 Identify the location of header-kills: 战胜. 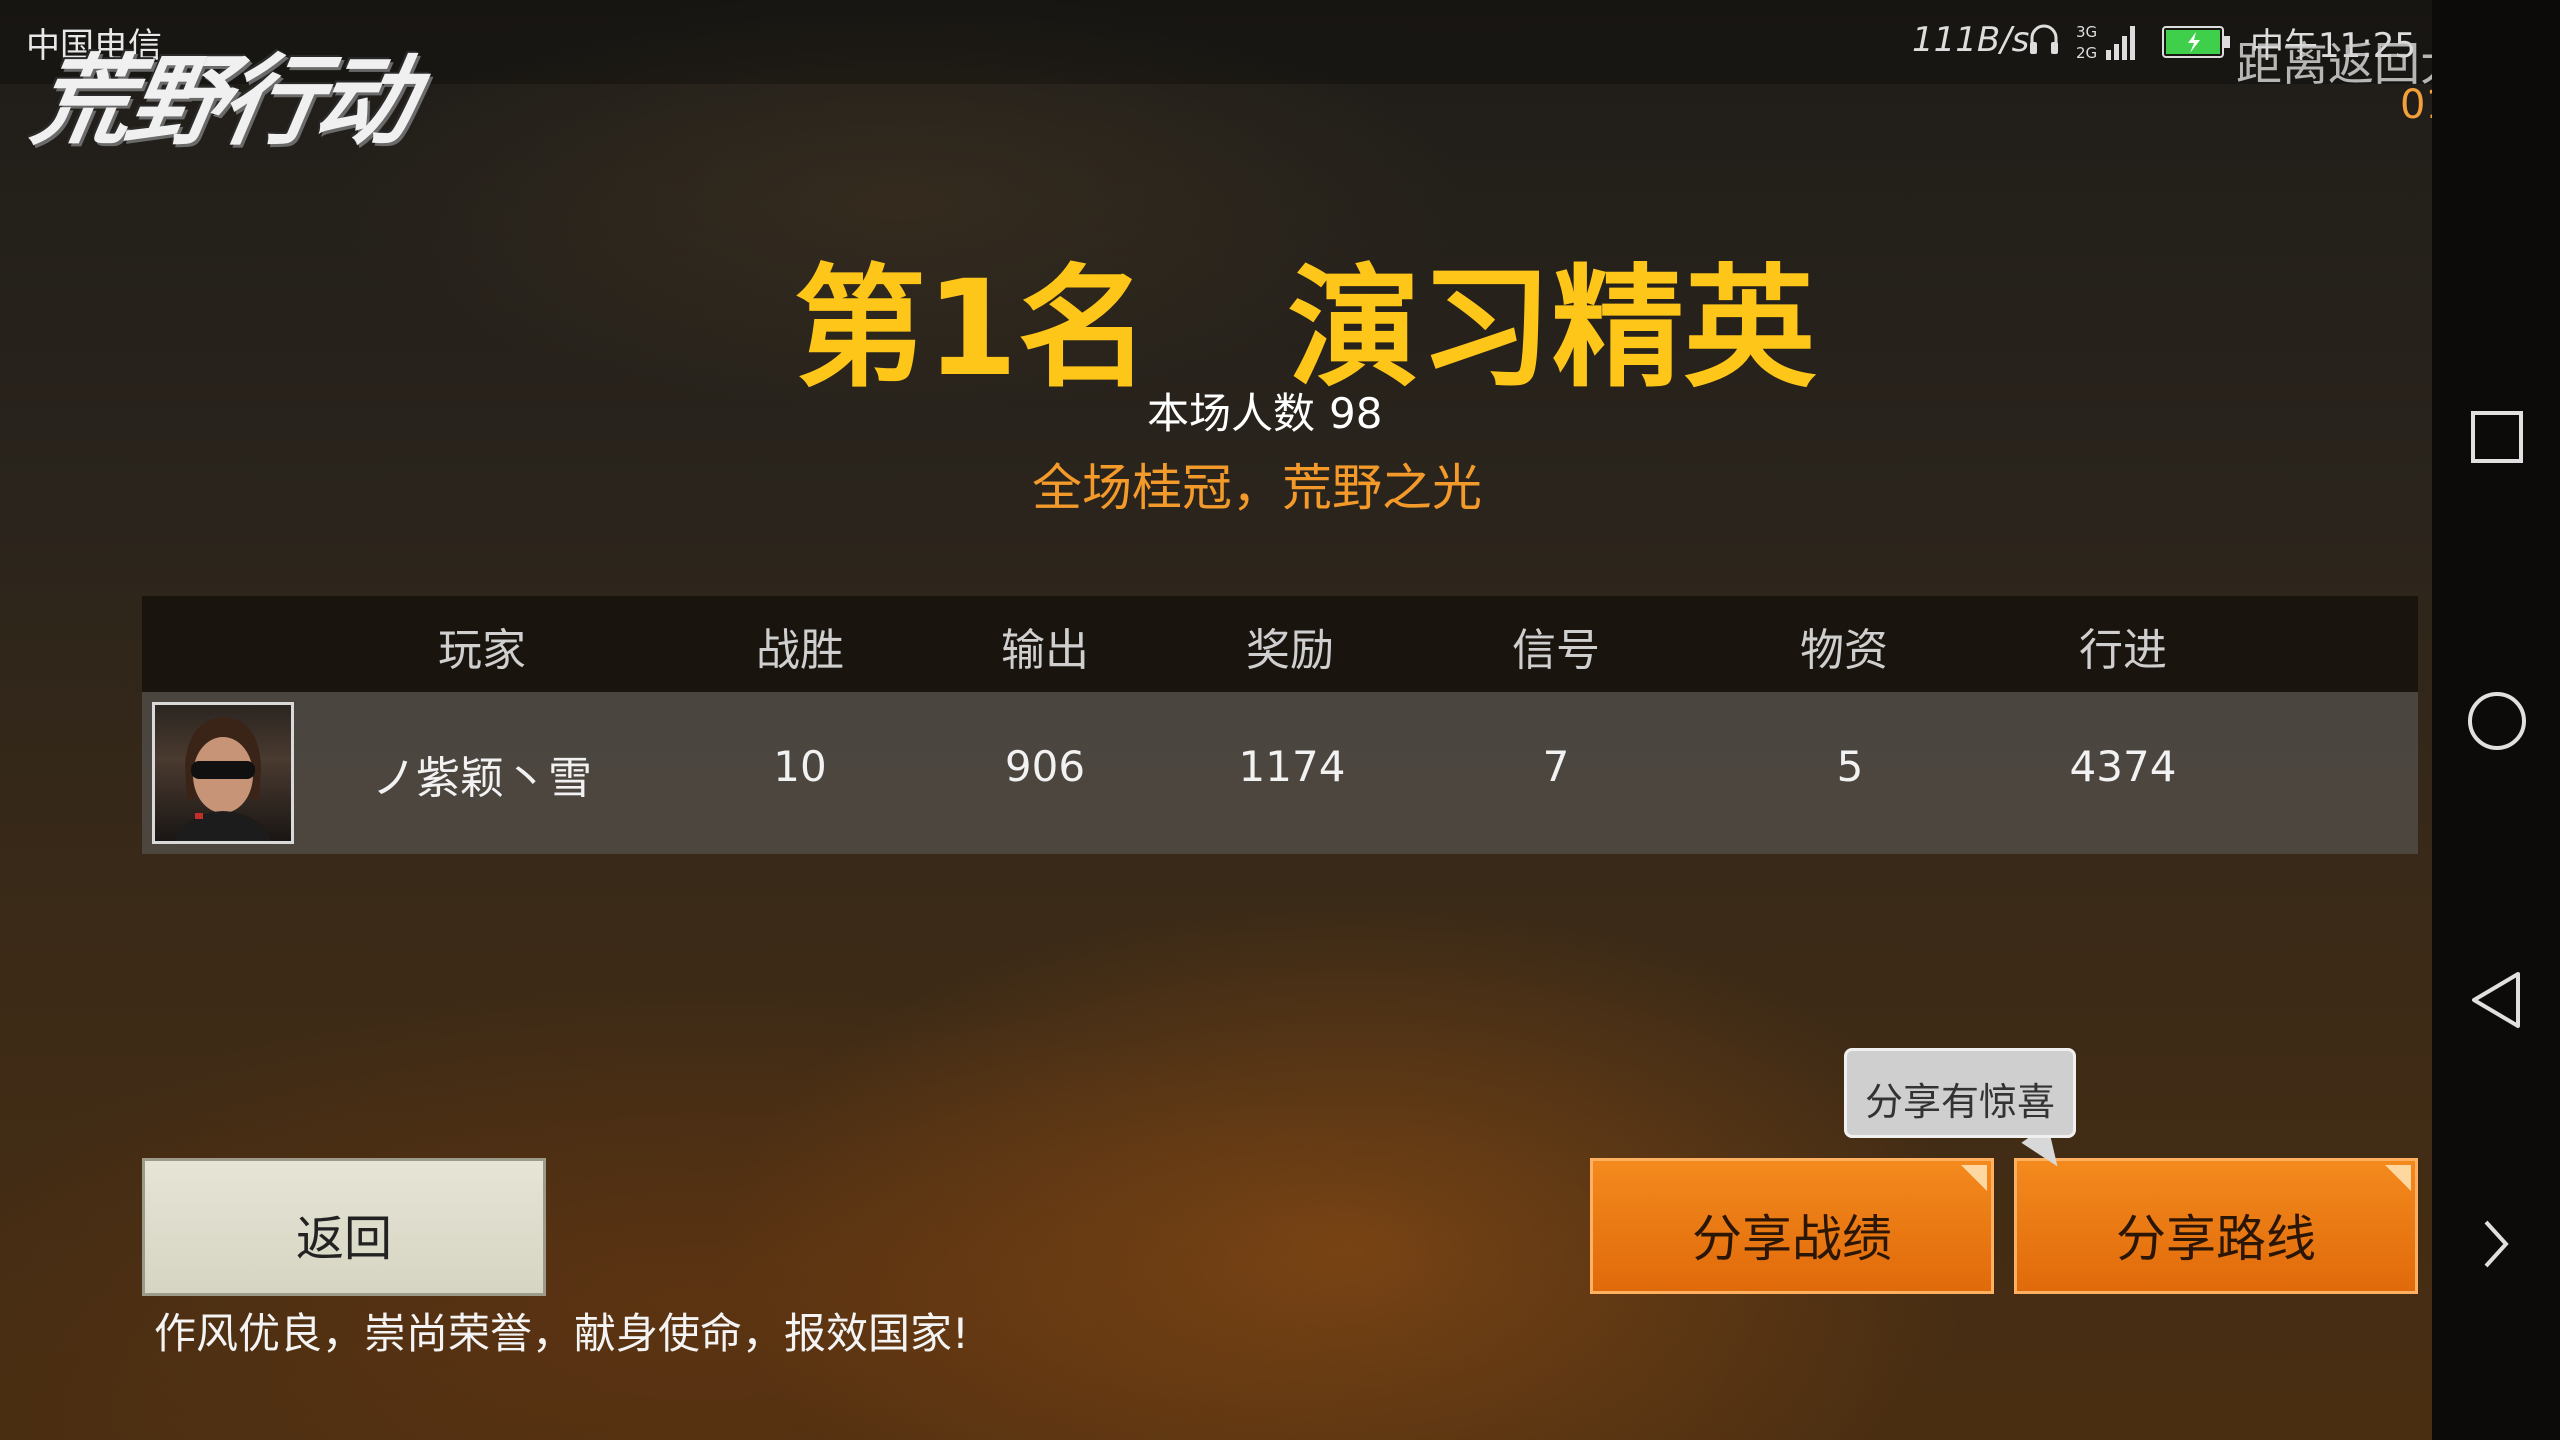
(800, 650).